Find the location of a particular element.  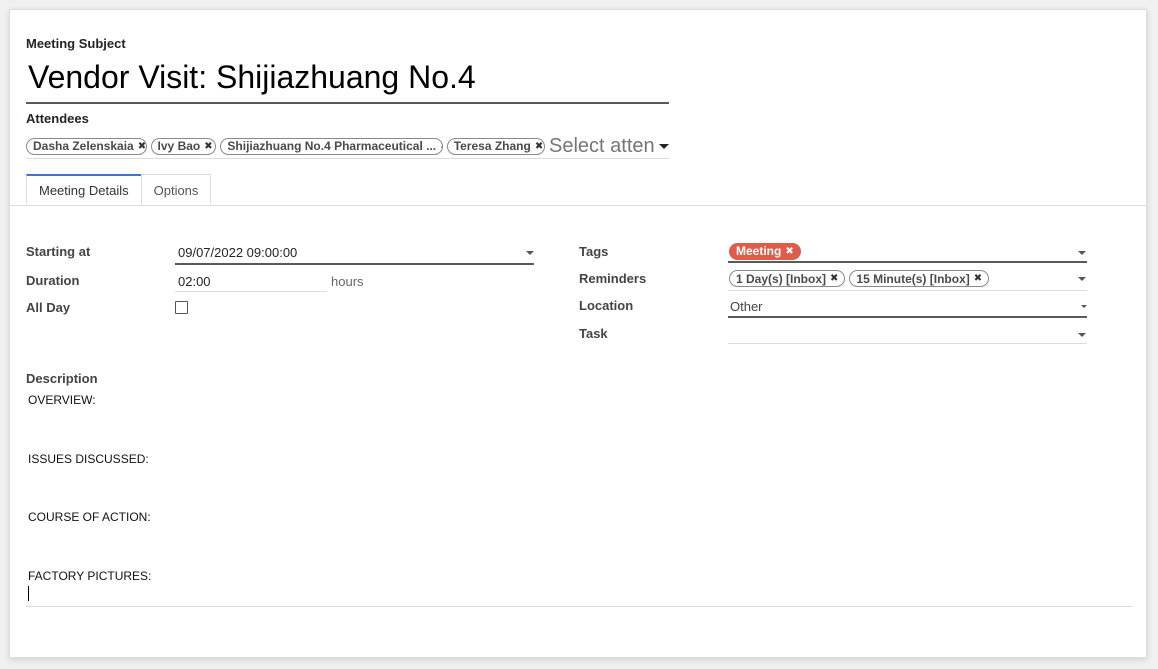

description-line: ISSUES DISCUSSED: is located at coordinates (88, 459).